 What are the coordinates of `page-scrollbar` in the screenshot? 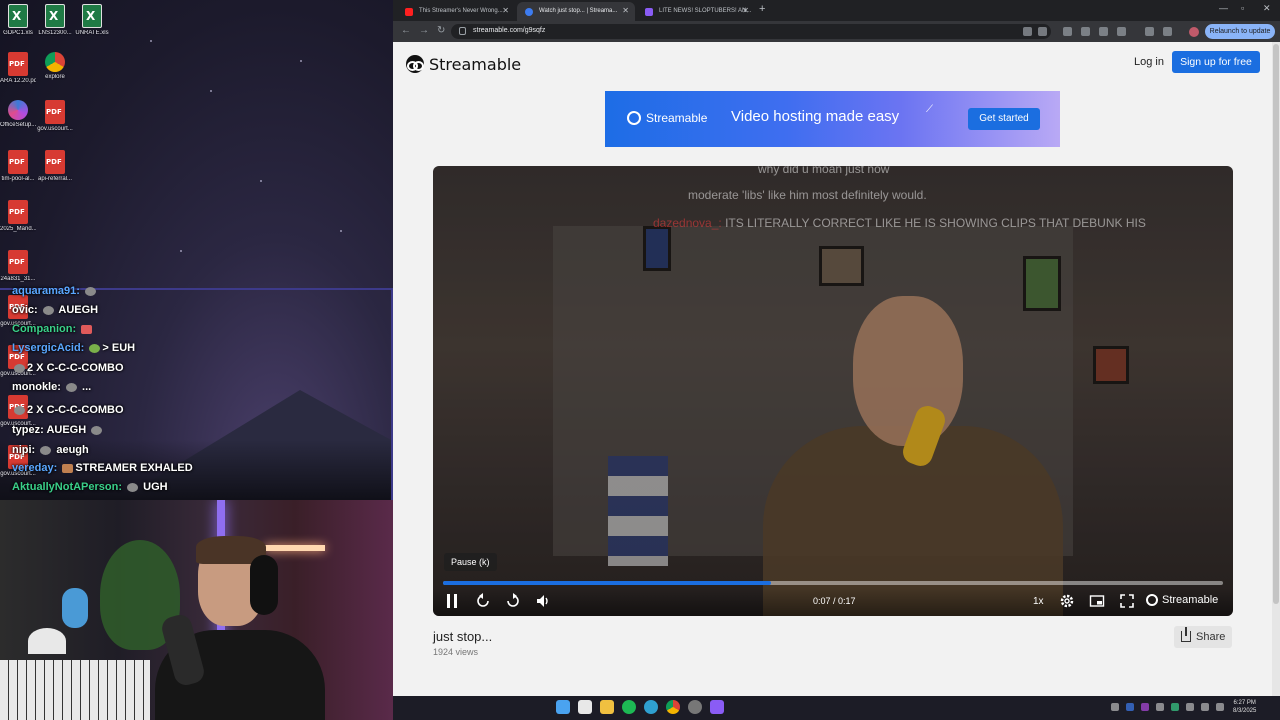 It's located at (1276, 369).